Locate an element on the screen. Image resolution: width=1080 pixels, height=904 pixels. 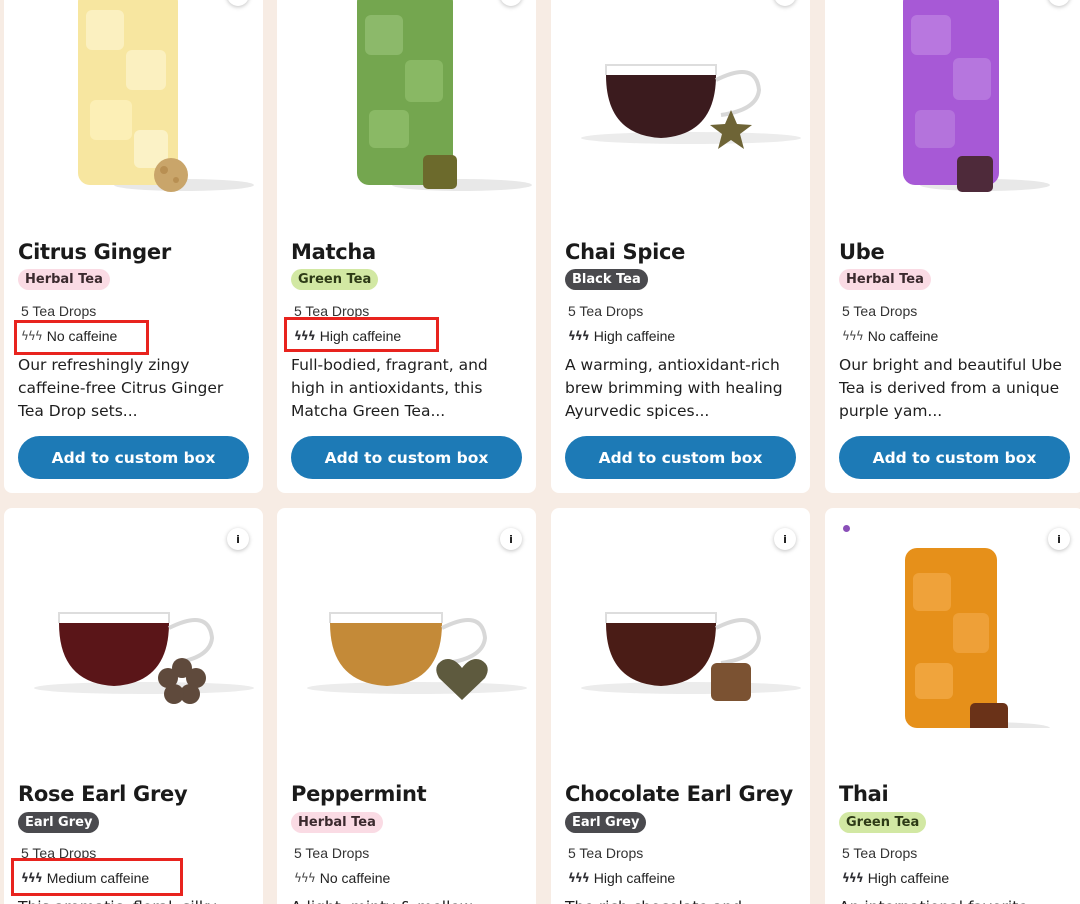
rose-earl-grey-image is located at coordinates (144, 658).